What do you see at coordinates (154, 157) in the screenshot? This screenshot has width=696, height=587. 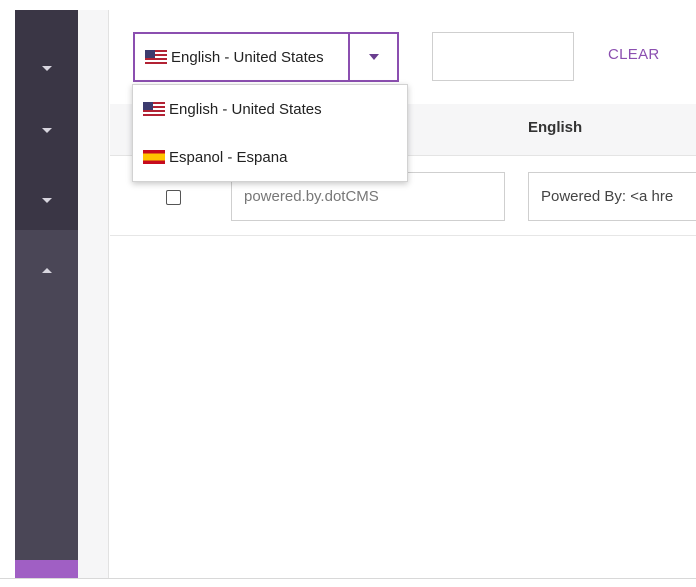 I see `spain-flag-icon` at bounding box center [154, 157].